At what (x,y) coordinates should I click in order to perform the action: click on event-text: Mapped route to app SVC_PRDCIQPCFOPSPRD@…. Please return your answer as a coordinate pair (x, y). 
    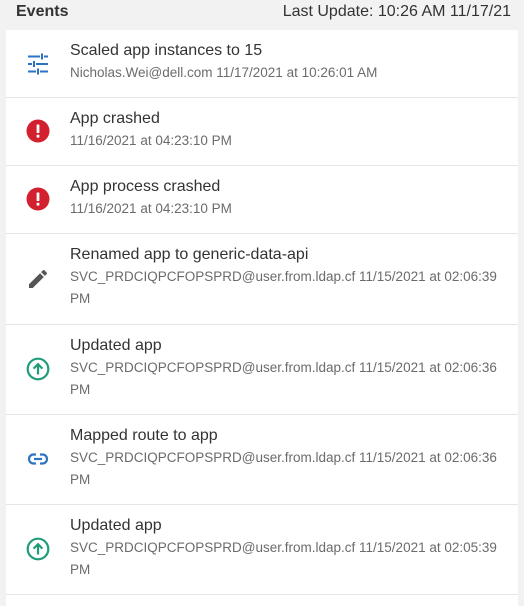
    Looking at the image, I should click on (291, 458).